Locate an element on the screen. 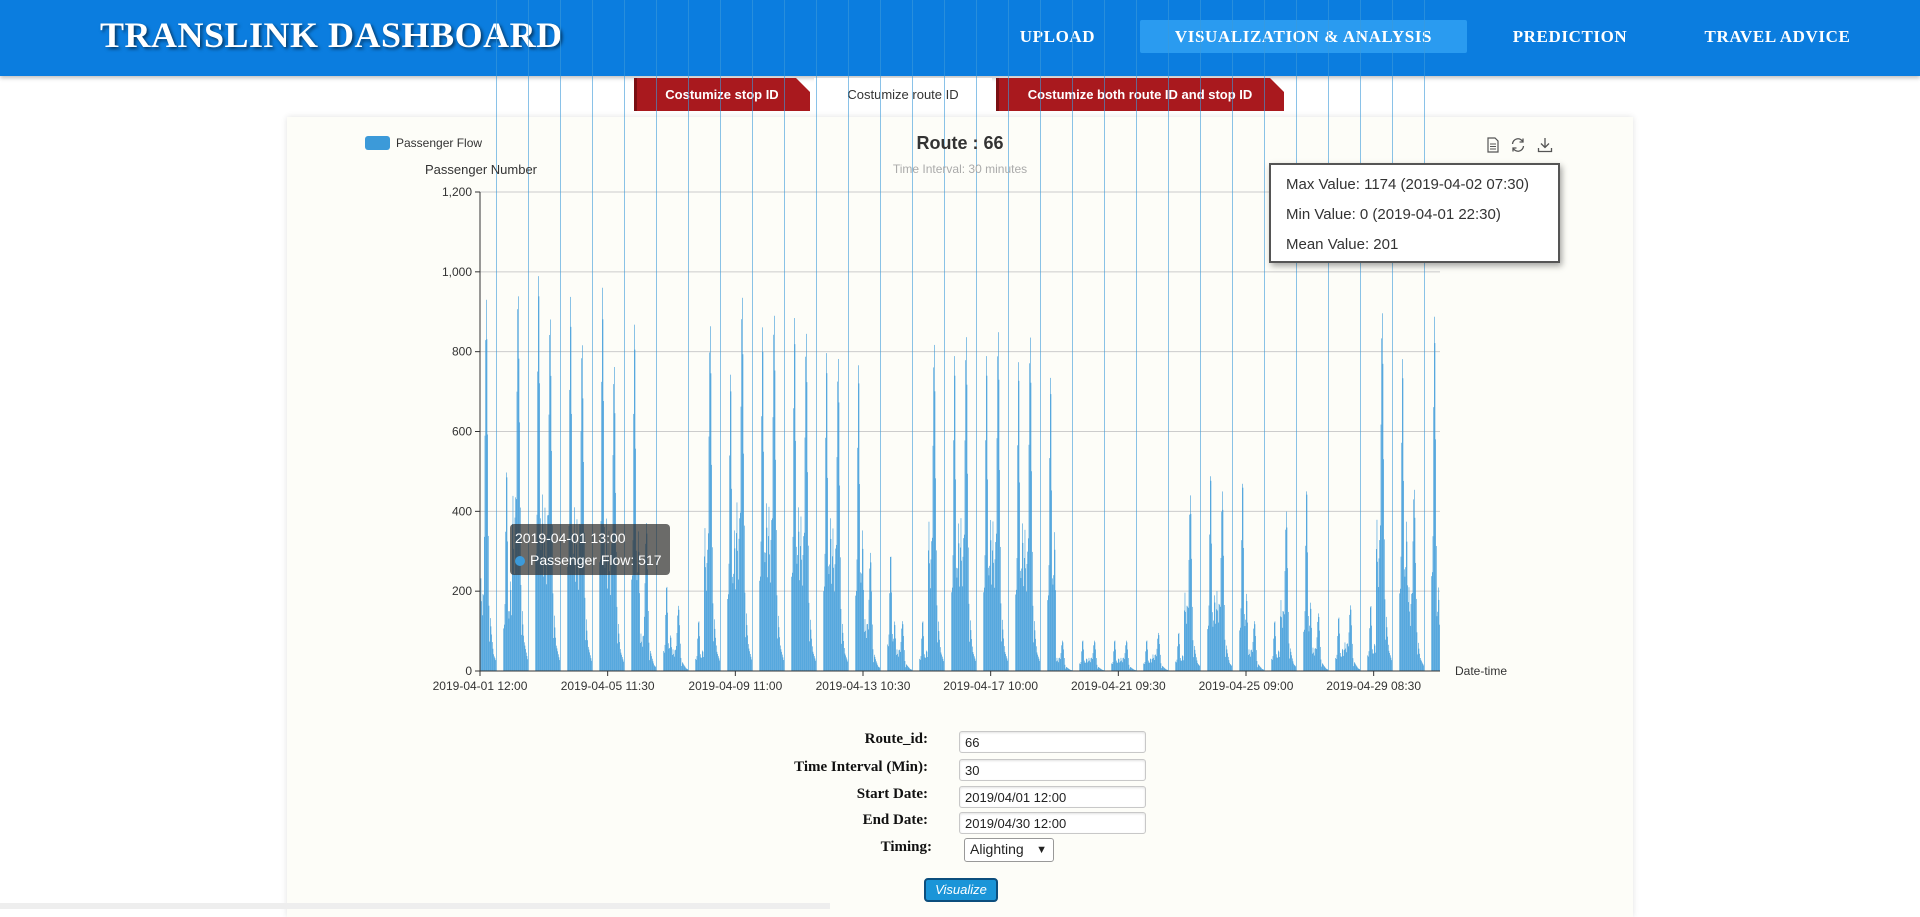 The height and width of the screenshot is (917, 1920). route-id-input is located at coordinates (1052, 742).